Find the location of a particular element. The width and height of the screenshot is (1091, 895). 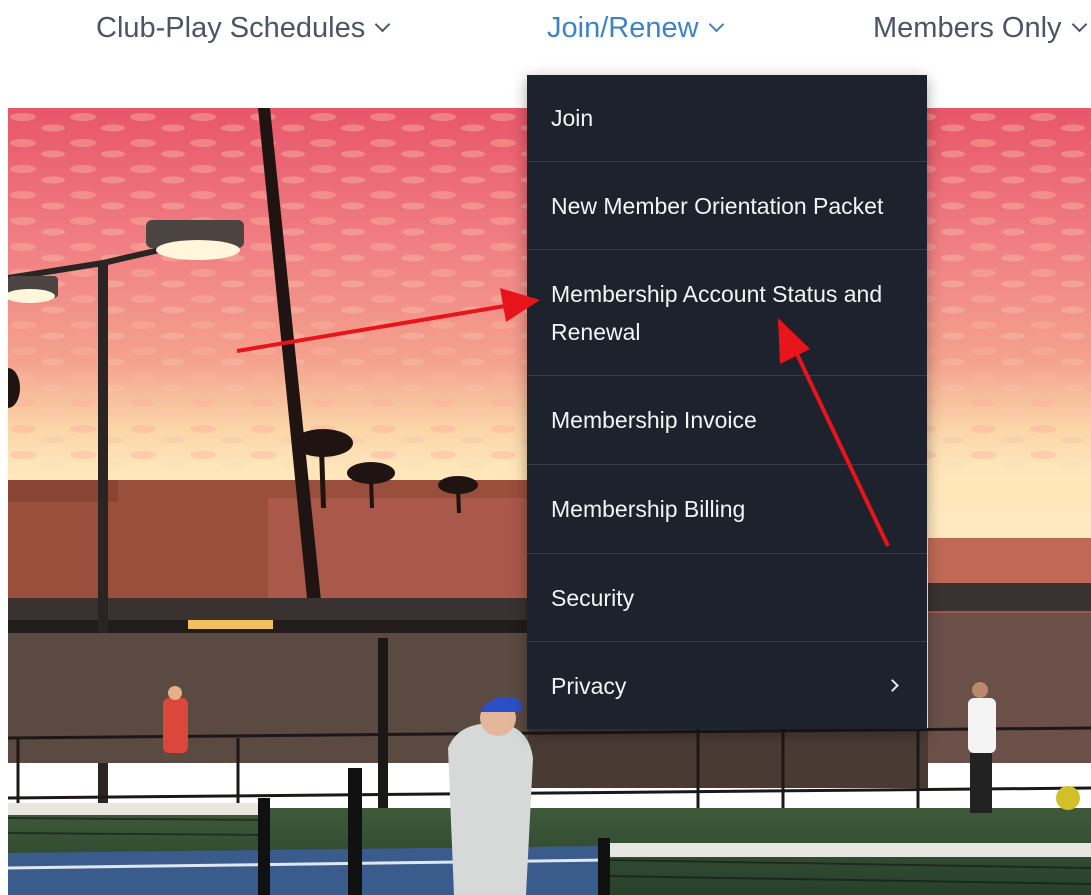

menu-item-membership-billing: Membership Billing is located at coordinates (727, 509).